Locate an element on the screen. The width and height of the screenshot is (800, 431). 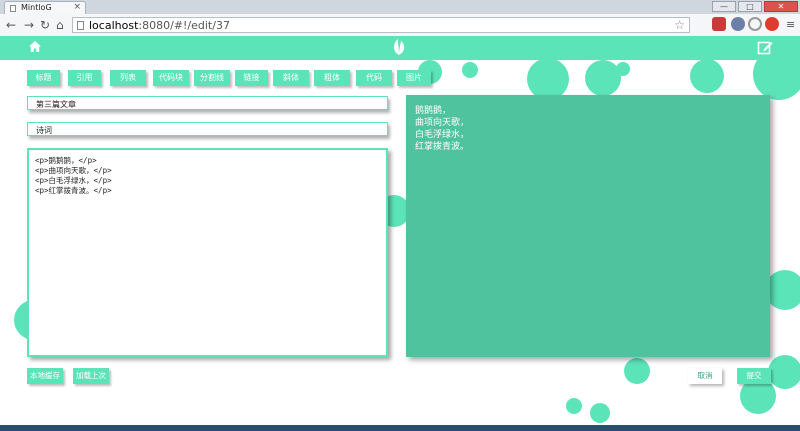
code-block-button: 代码块 is located at coordinates (171, 78).